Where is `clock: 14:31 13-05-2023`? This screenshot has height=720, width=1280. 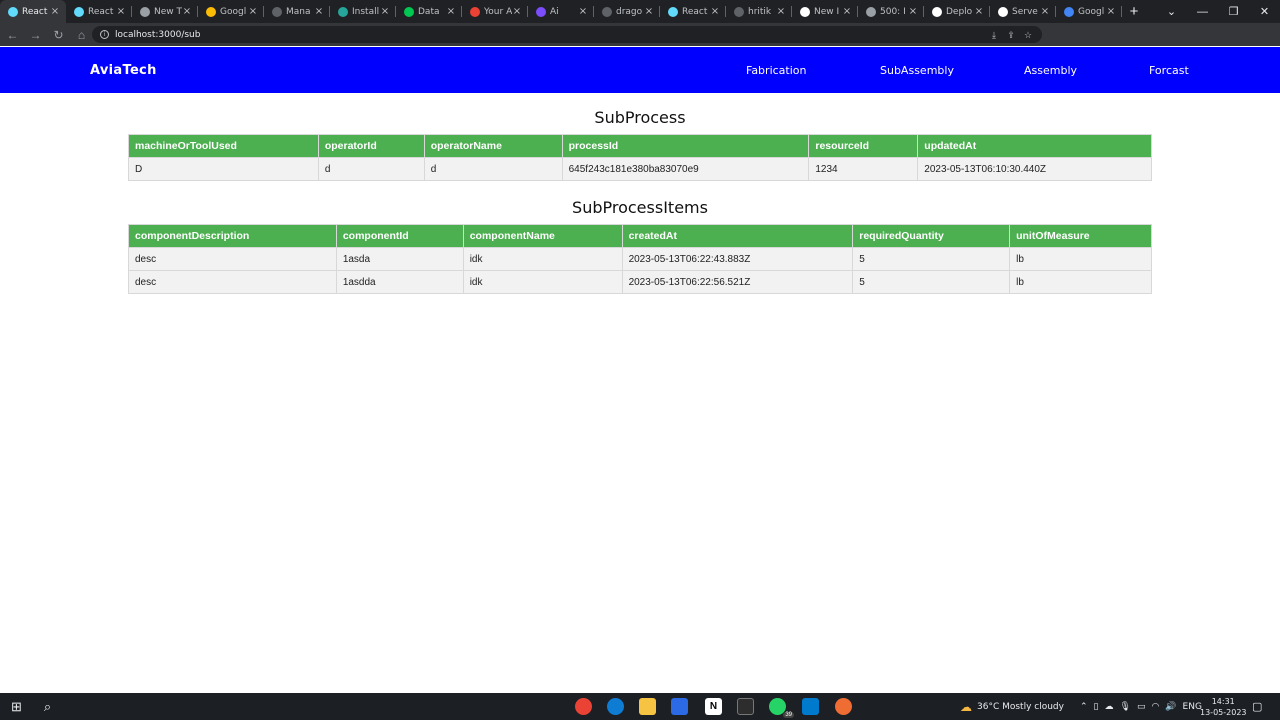 clock: 14:31 13-05-2023 is located at coordinates (1223, 706).